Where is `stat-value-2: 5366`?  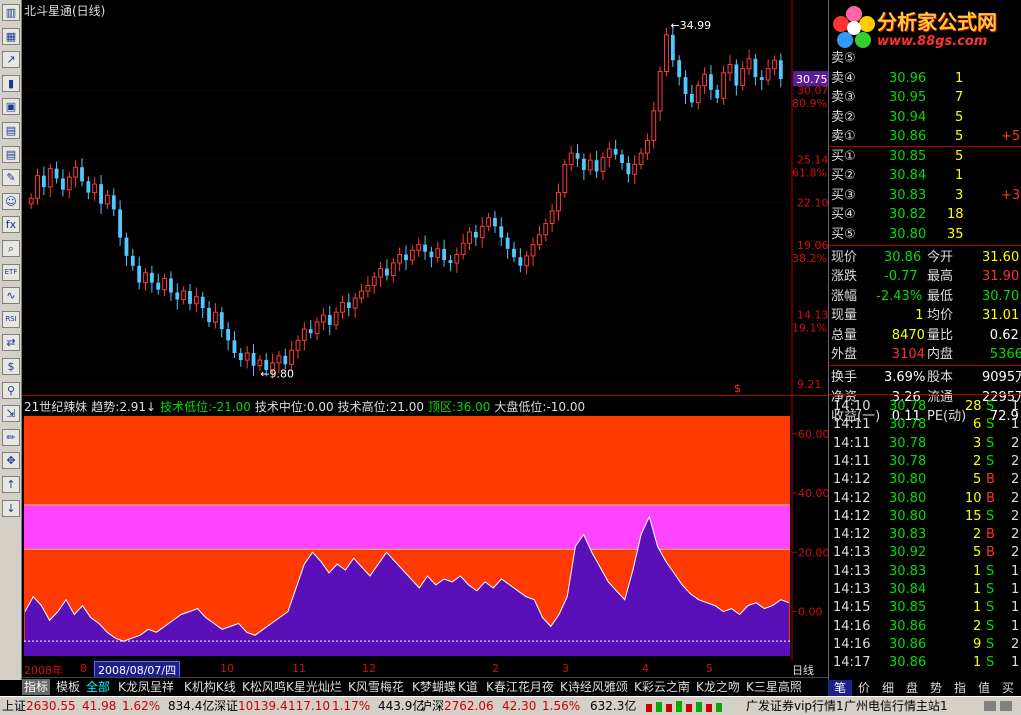 stat-value-2: 5366 is located at coordinates (1005, 354).